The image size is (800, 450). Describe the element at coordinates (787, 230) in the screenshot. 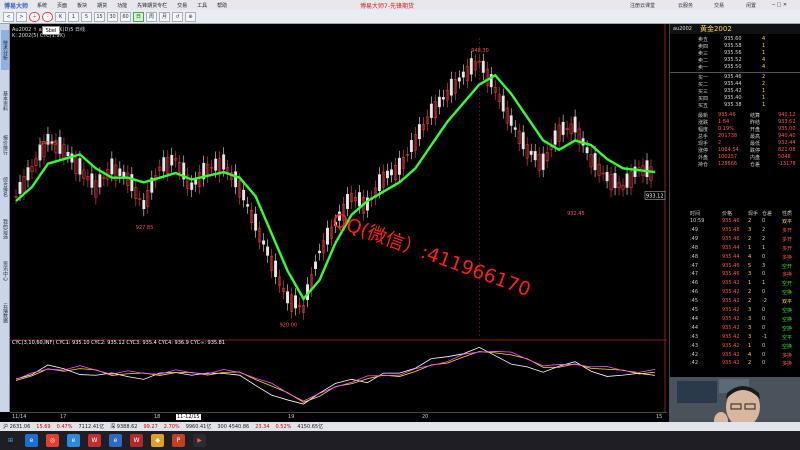

I see `tick-nature: 多开` at that location.